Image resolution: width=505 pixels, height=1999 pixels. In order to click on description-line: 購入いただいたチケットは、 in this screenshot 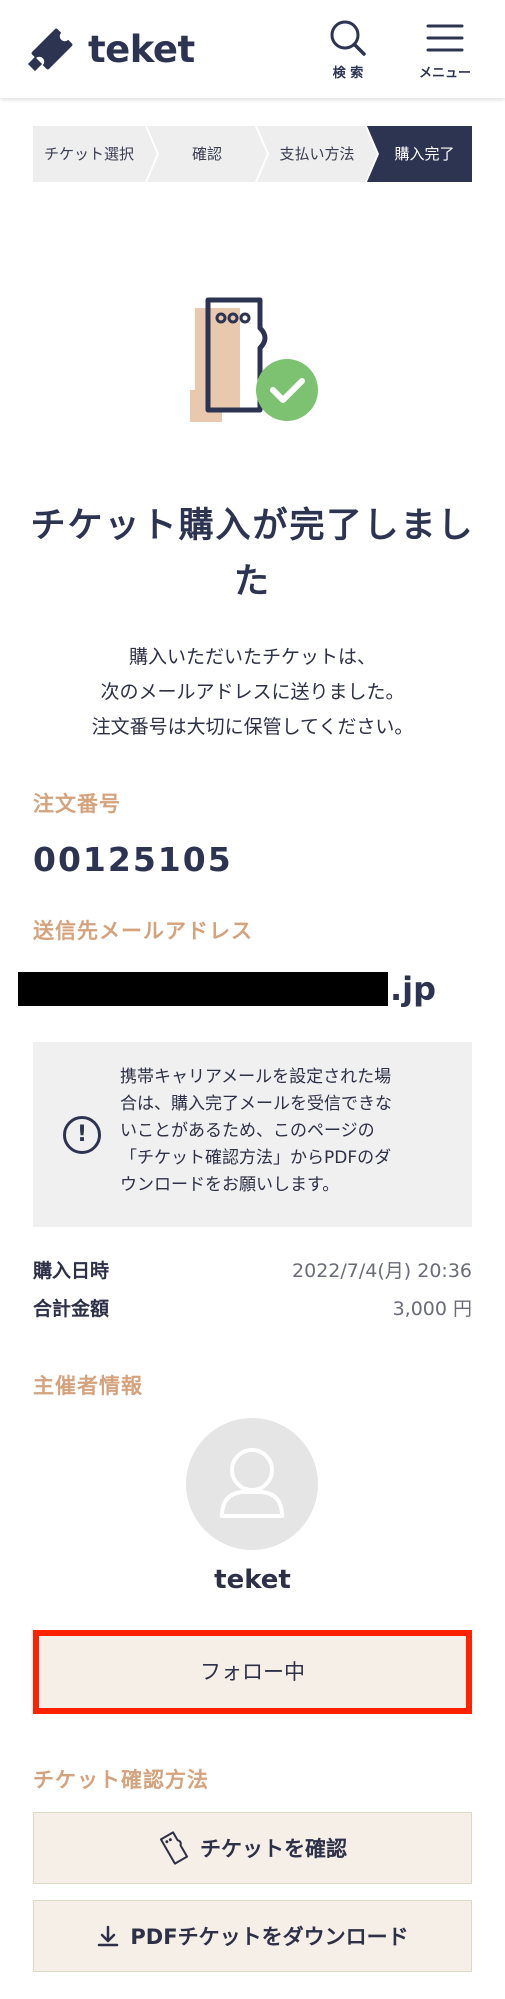, I will do `click(252, 657)`.